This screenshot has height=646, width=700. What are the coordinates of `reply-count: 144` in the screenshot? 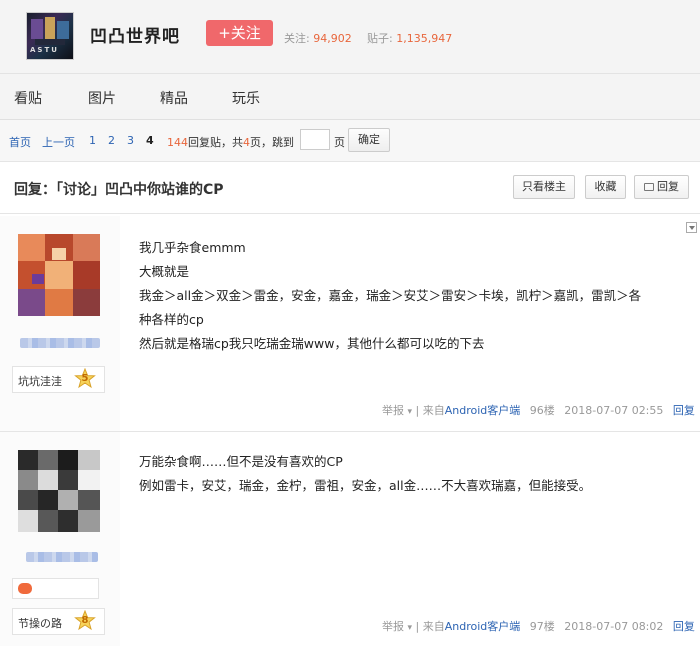 It's located at (177, 142).